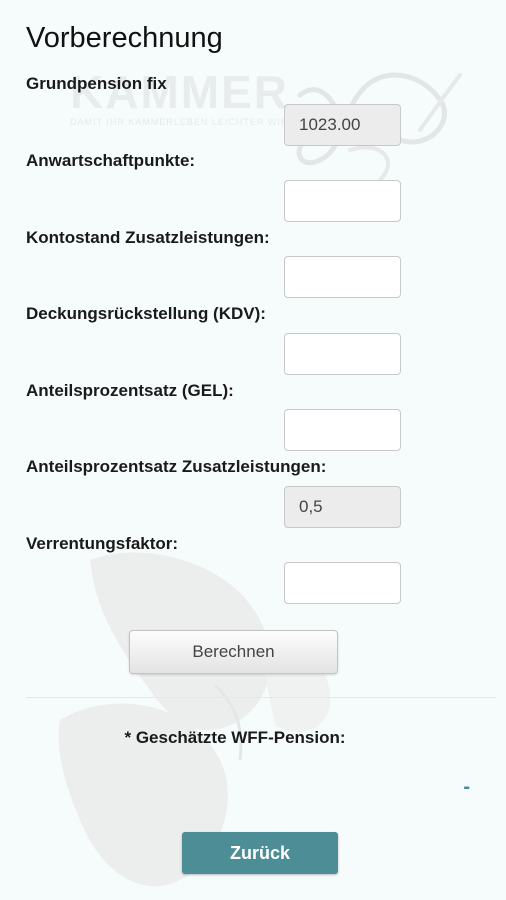 This screenshot has height=900, width=506. Describe the element at coordinates (235, 737) in the screenshot. I see `result-label: * Geschätzte WFF-Pension:` at that location.